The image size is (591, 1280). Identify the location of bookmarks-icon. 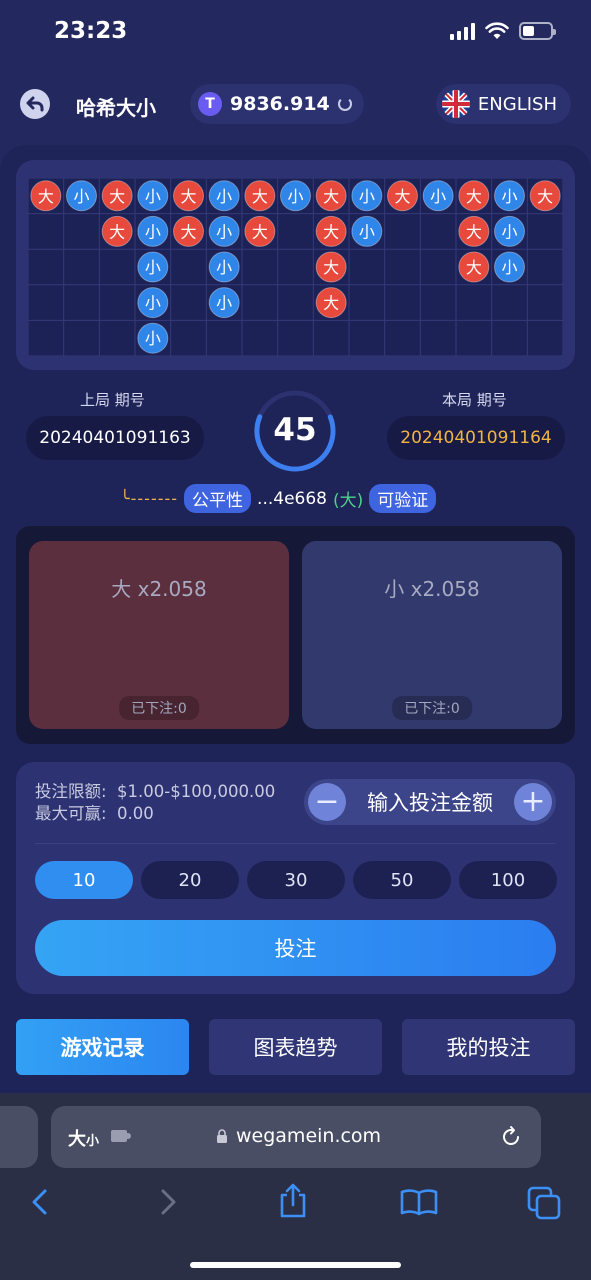
(419, 1202).